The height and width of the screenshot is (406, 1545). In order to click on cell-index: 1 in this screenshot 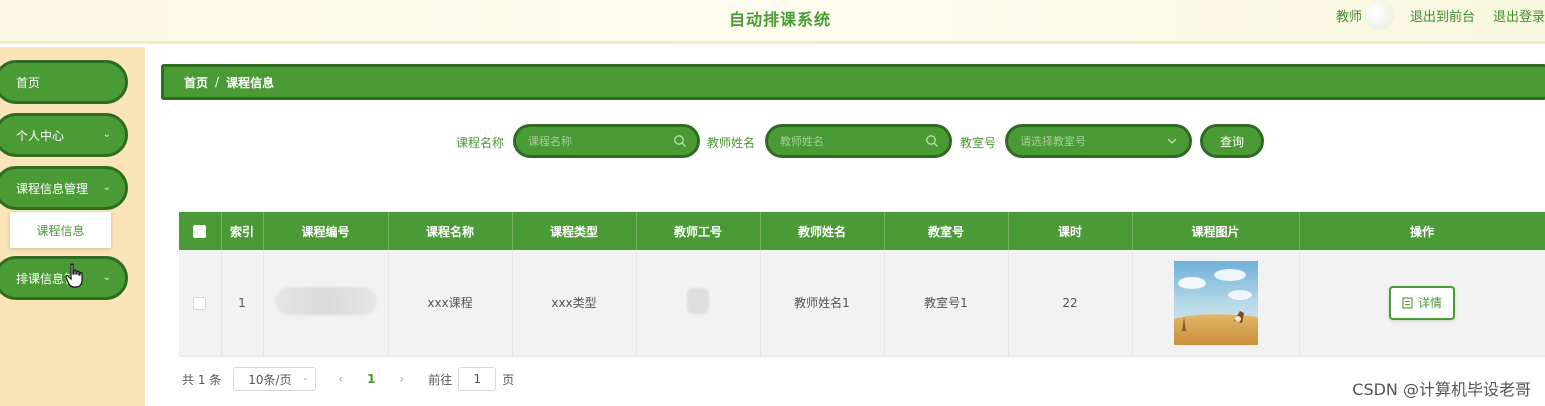, I will do `click(242, 303)`.